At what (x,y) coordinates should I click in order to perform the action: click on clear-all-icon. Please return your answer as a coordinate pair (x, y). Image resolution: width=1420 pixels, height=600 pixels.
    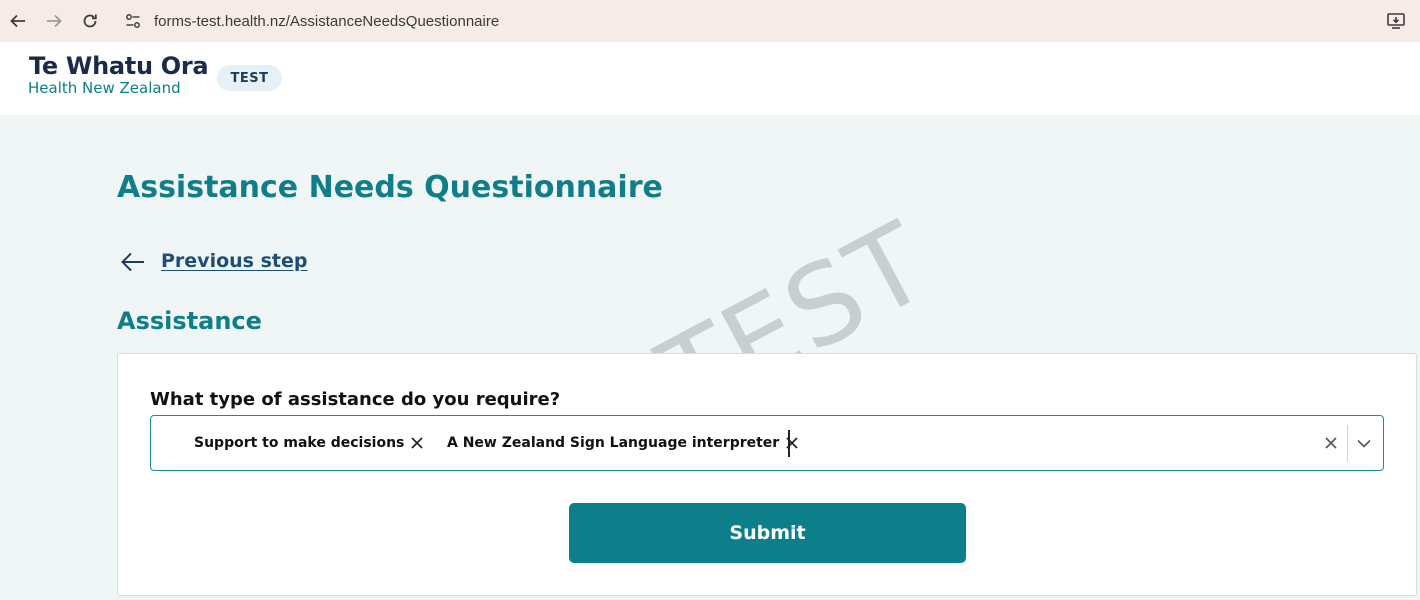
    Looking at the image, I should click on (1331, 443).